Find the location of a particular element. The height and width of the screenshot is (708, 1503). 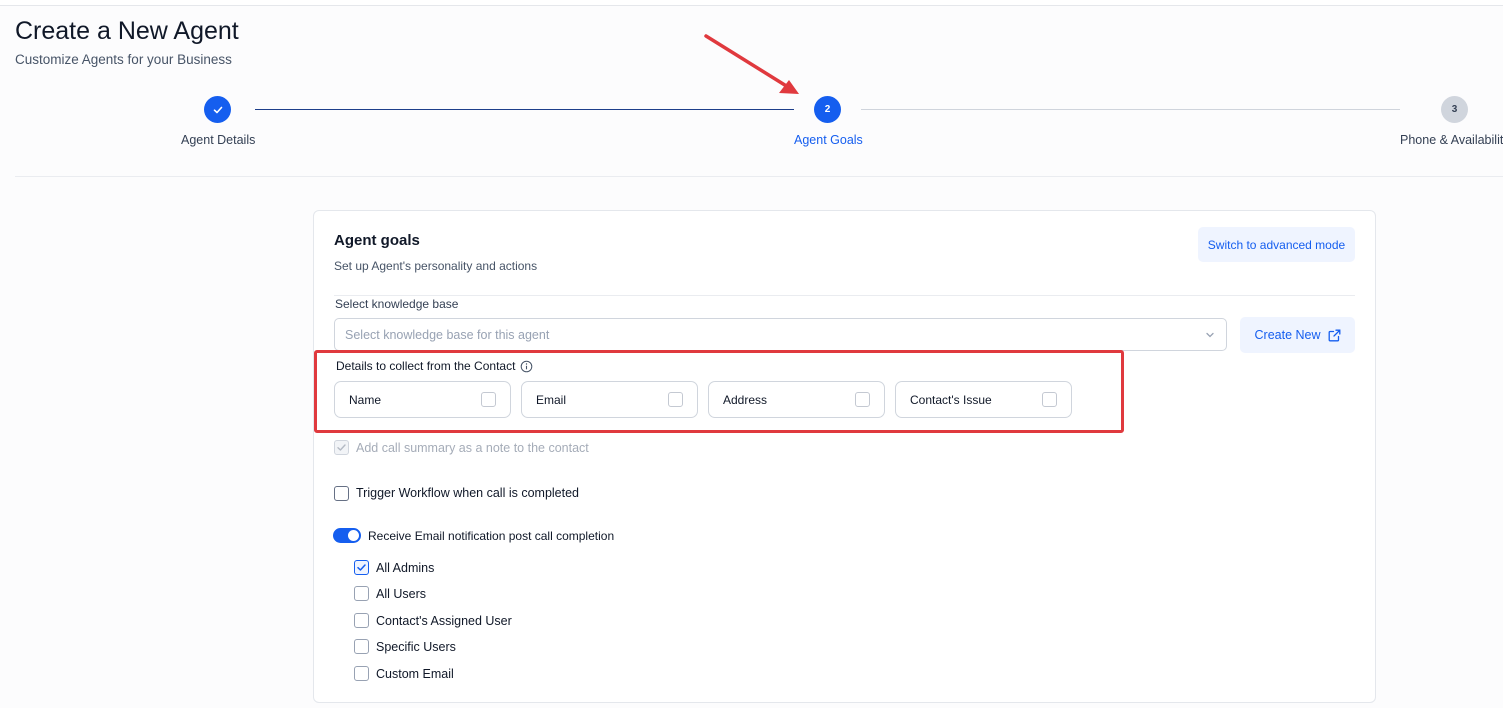

info-circle-icon is located at coordinates (526, 366).